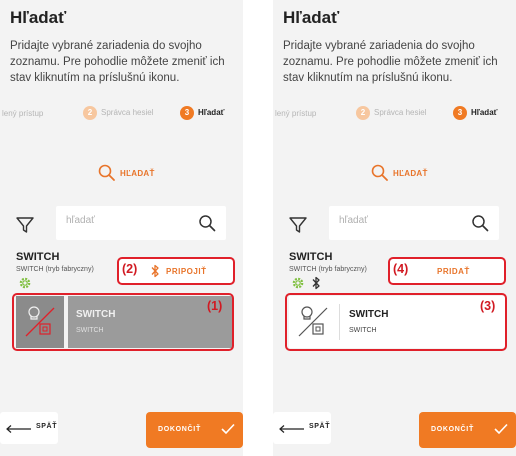  Describe the element at coordinates (215, 306) in the screenshot. I see `annotation-label-card: (1)` at that location.